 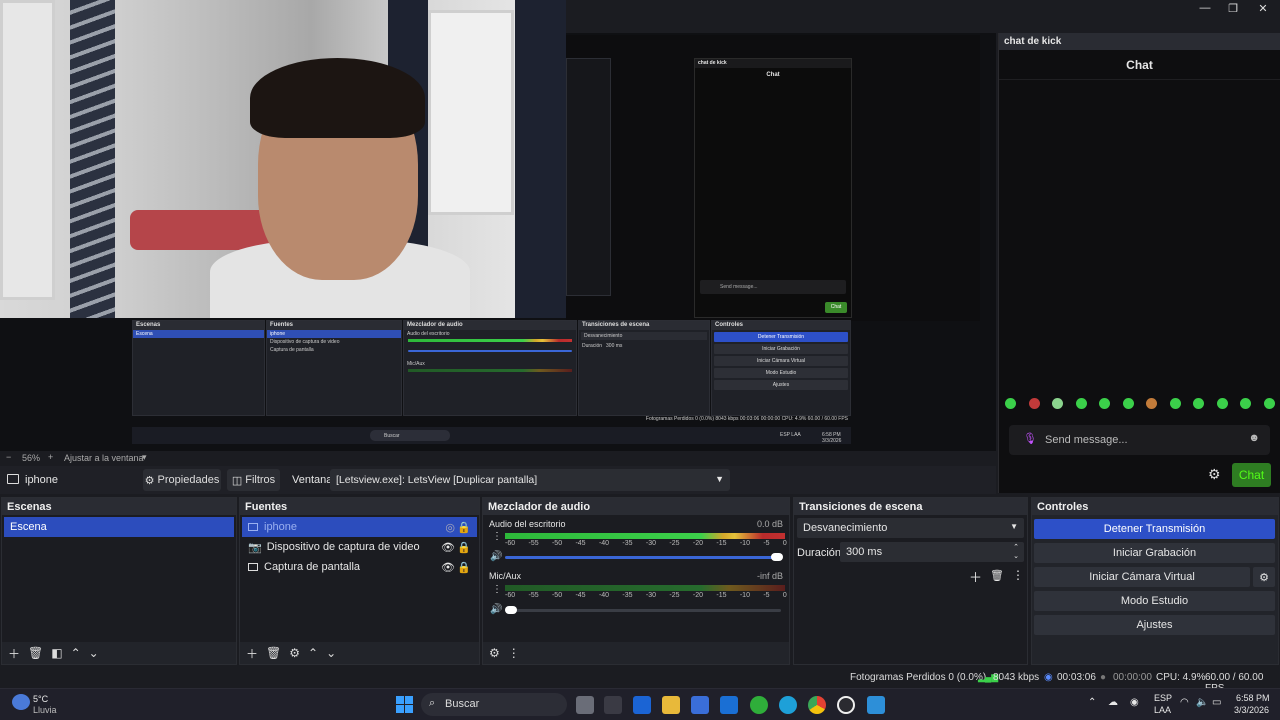 I want to click on file-explorer-icon, so click(x=671, y=705).